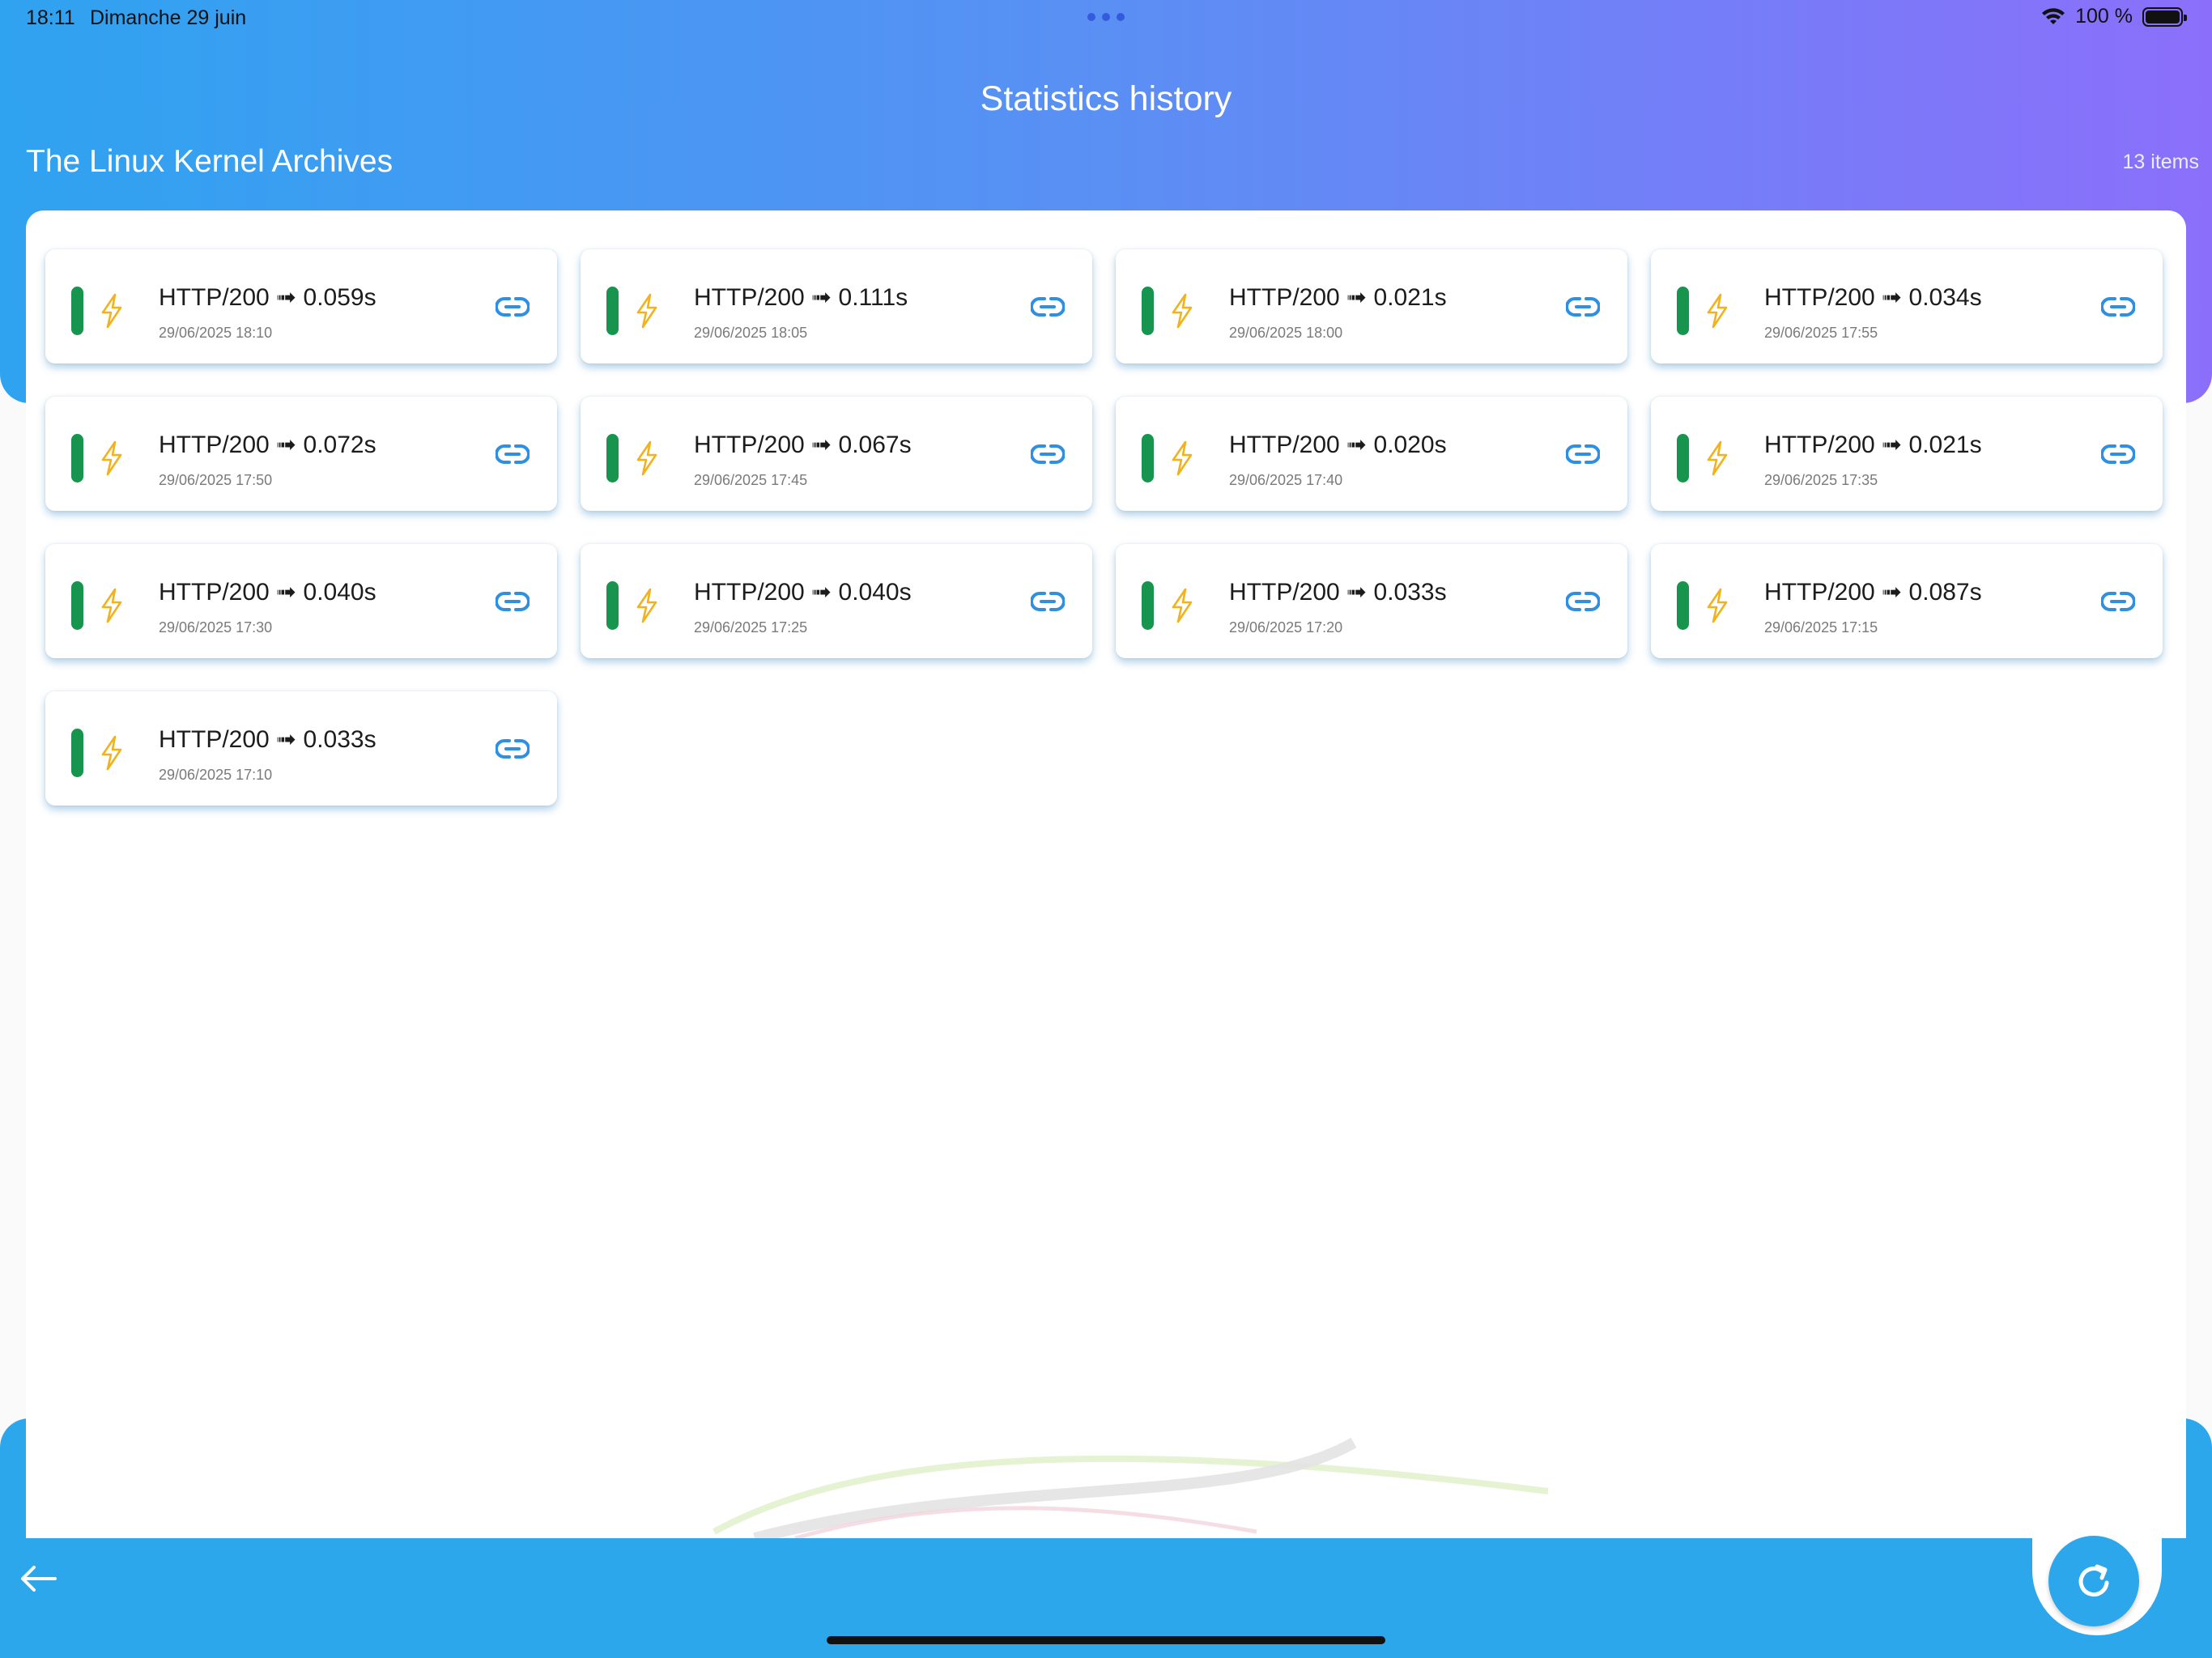 The width and height of the screenshot is (2212, 1658). What do you see at coordinates (216, 775) in the screenshot?
I see `card-date: 29/06/2025 17:10` at bounding box center [216, 775].